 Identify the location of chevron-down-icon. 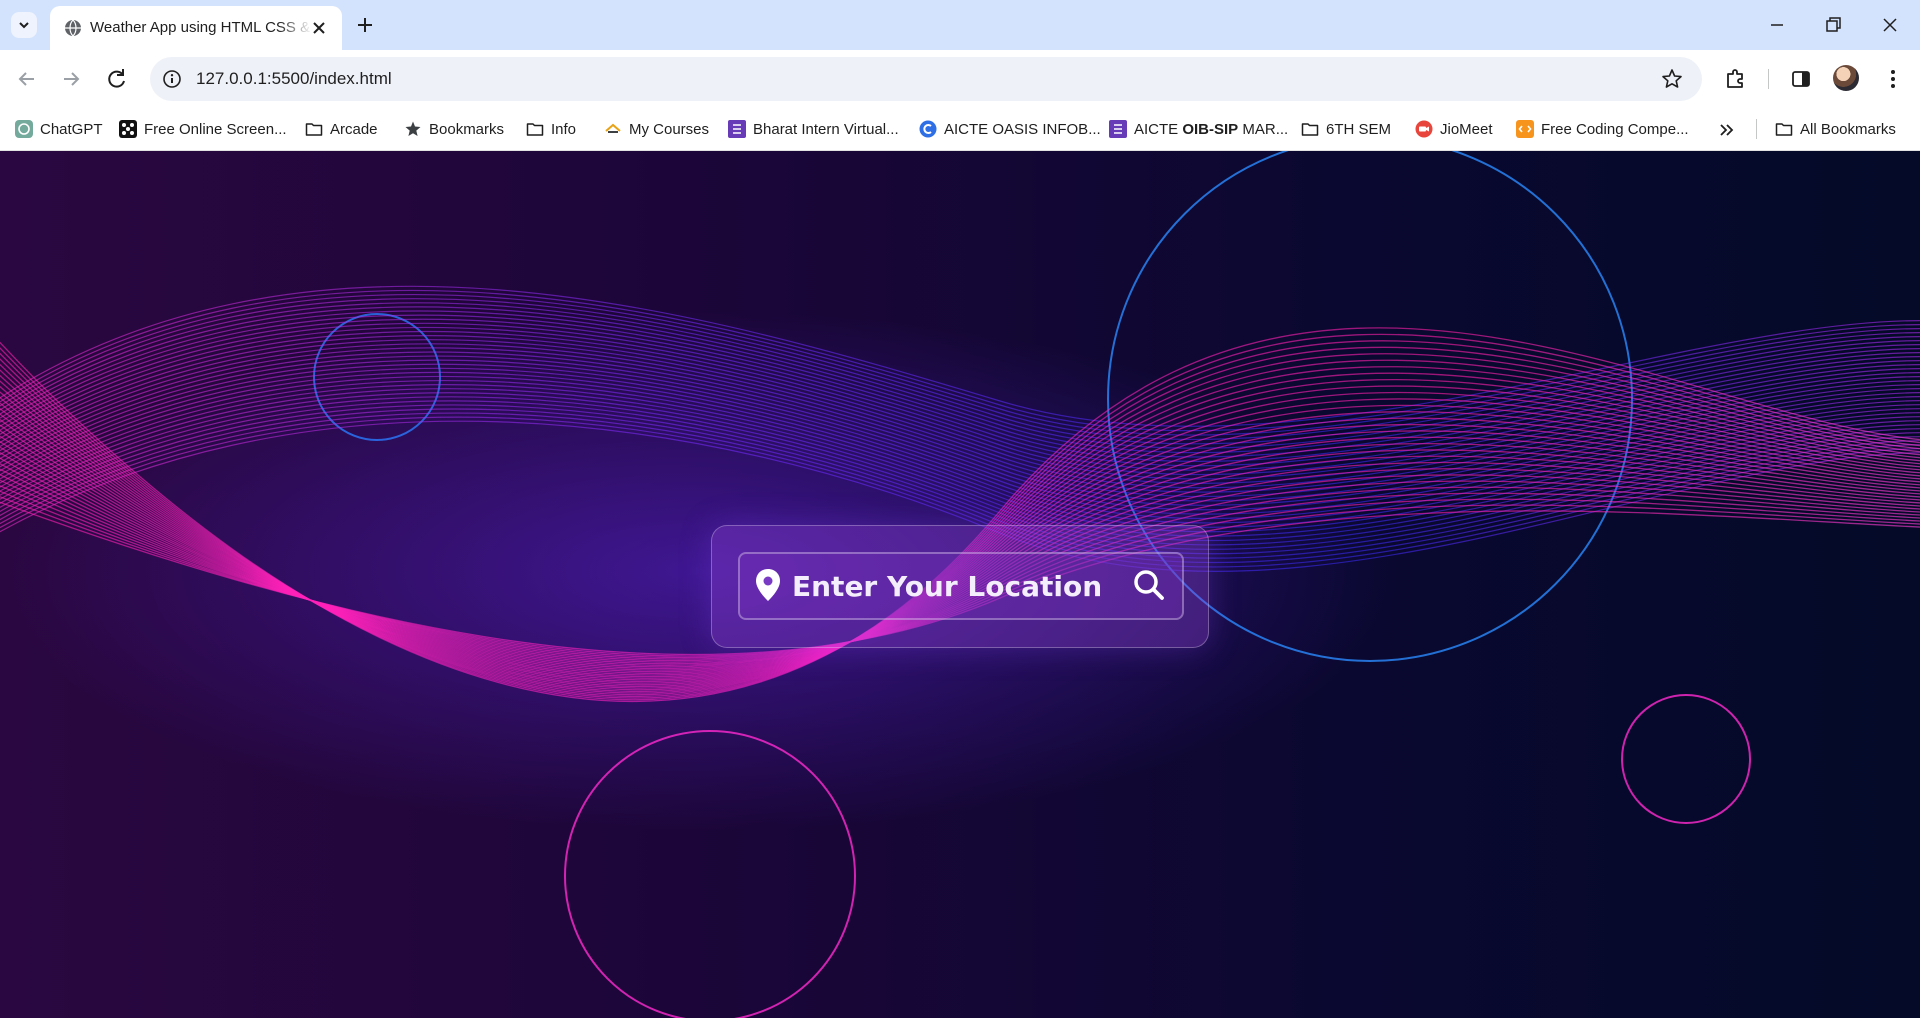
(24, 25).